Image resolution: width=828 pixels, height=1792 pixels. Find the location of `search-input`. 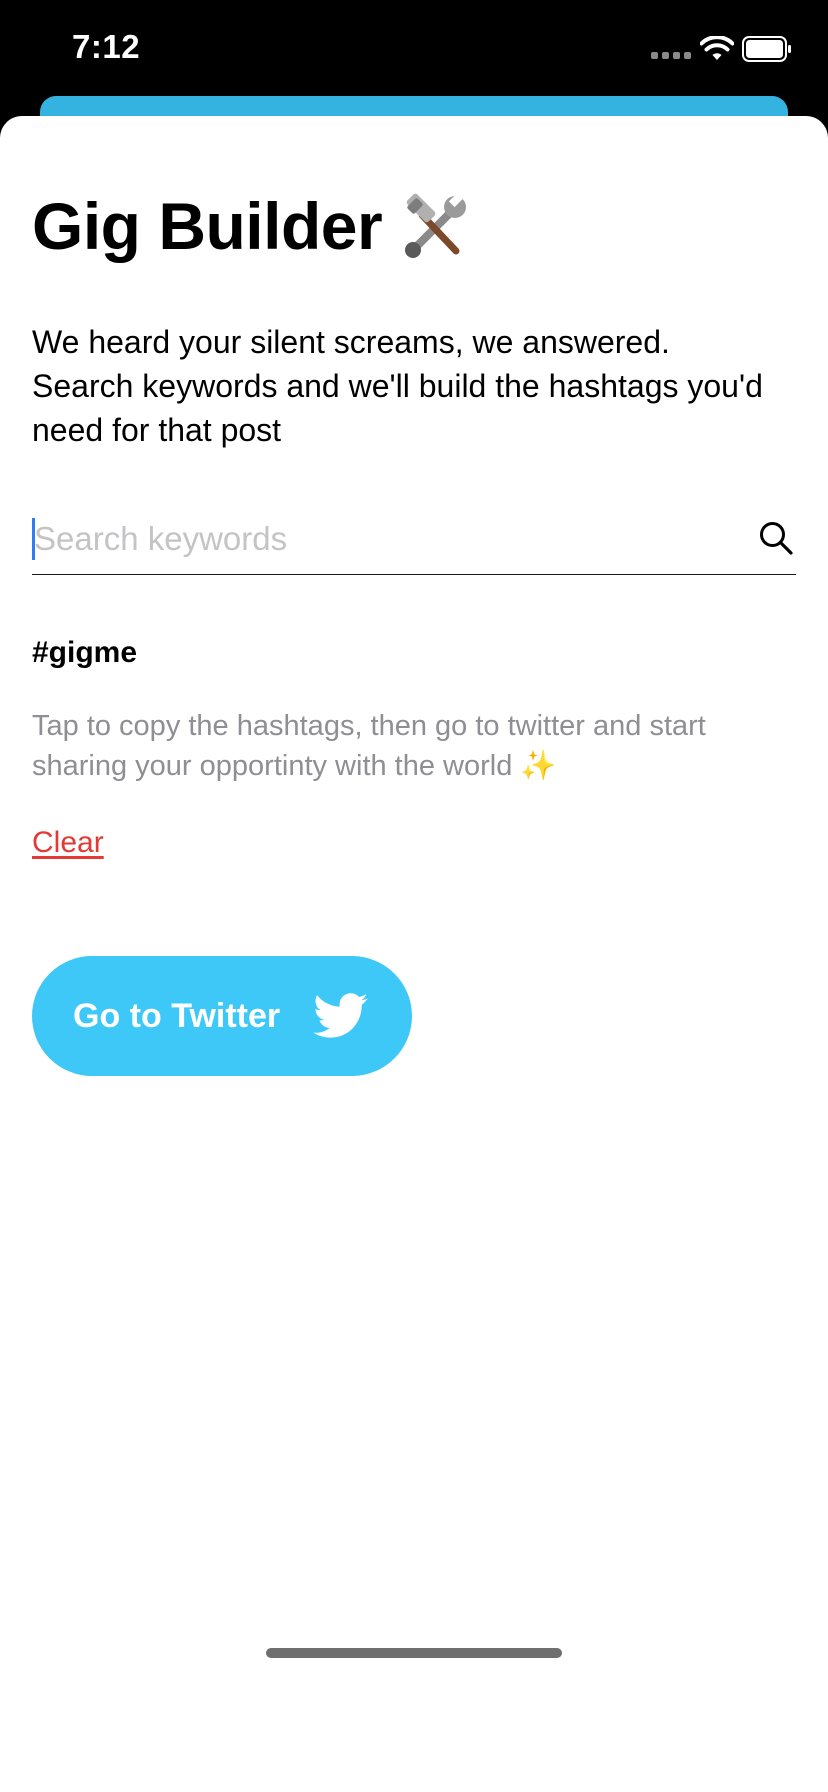

search-input is located at coordinates (379, 539).